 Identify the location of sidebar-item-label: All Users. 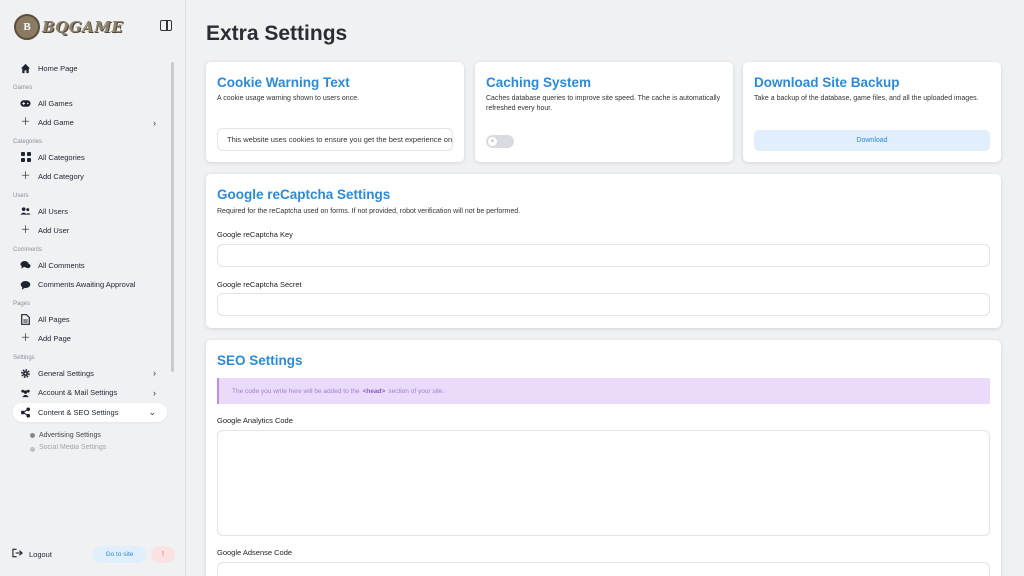
(53, 211).